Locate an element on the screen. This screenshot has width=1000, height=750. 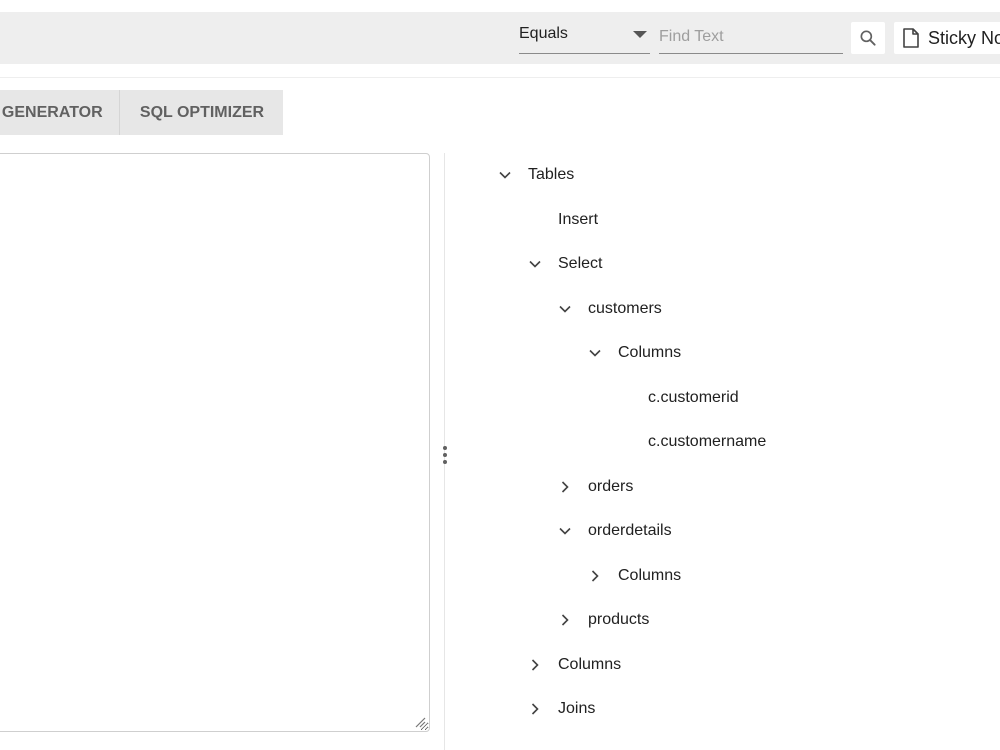
toolbar-divider is located at coordinates (500, 77).